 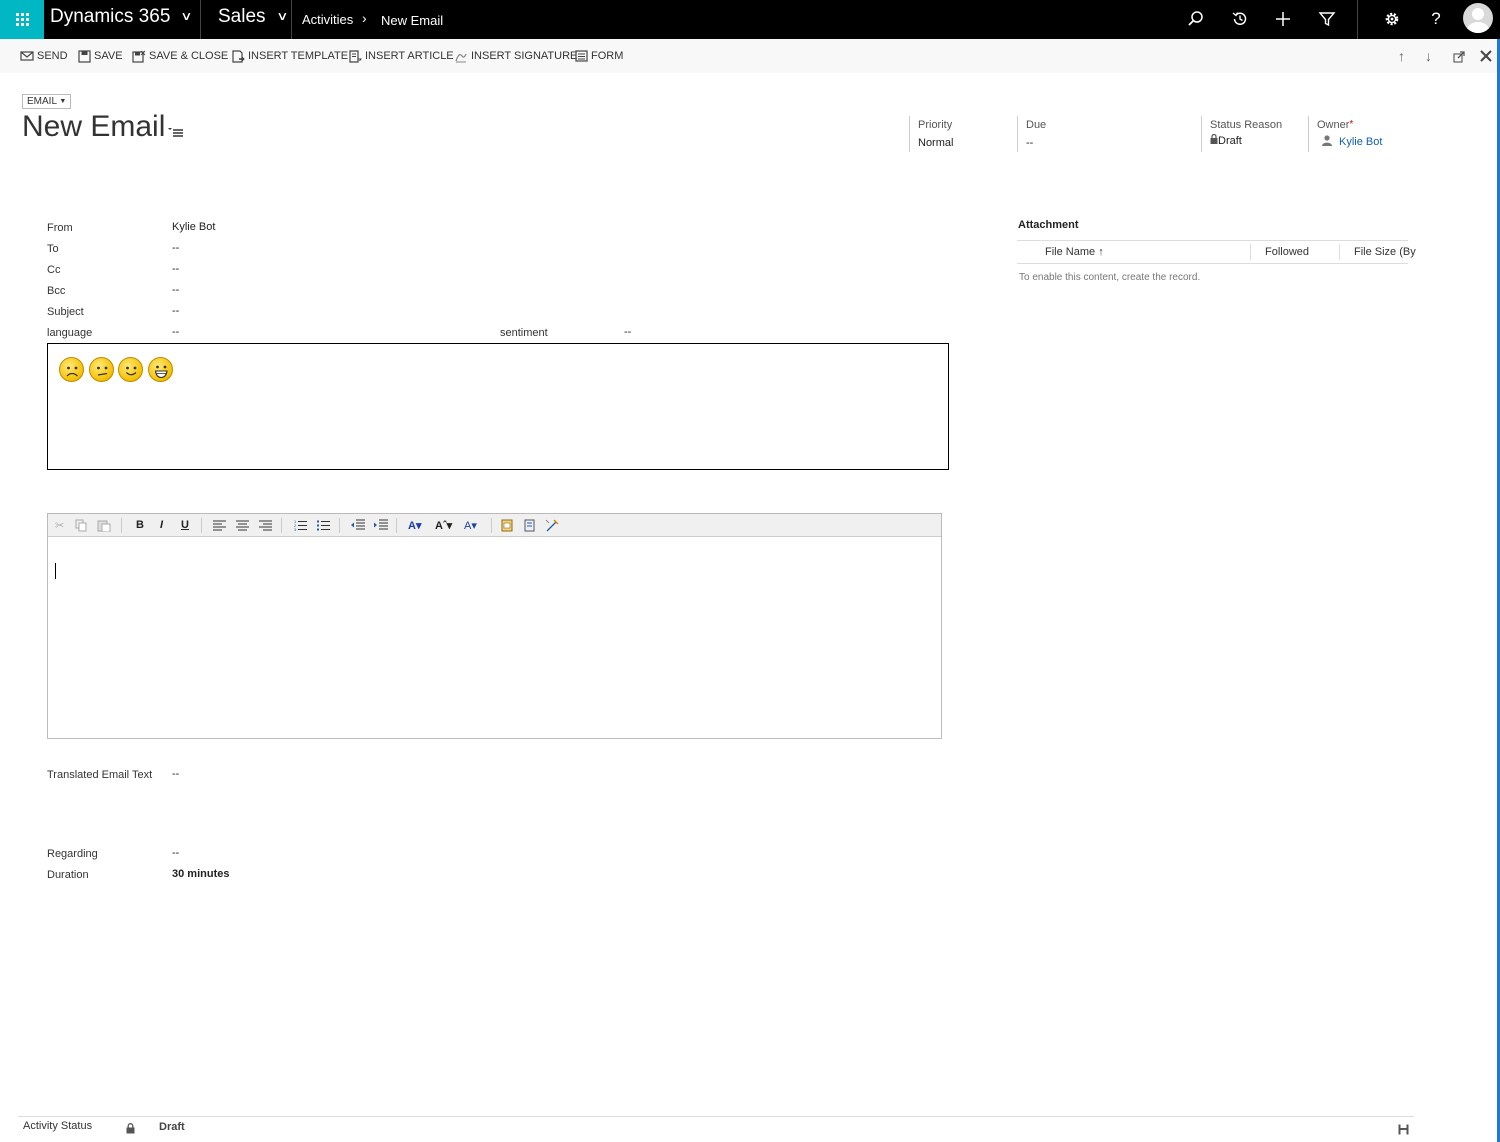 I want to click on previous-record-arrow-icon: ↑, so click(x=1401, y=56).